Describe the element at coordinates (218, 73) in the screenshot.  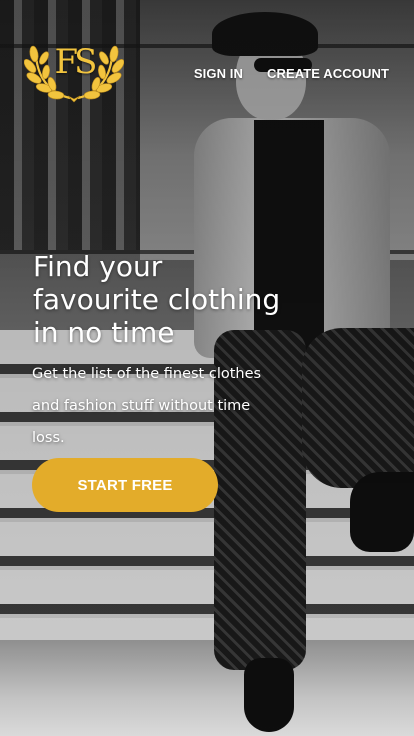
I see `sign-in-link: SIGN IN` at that location.